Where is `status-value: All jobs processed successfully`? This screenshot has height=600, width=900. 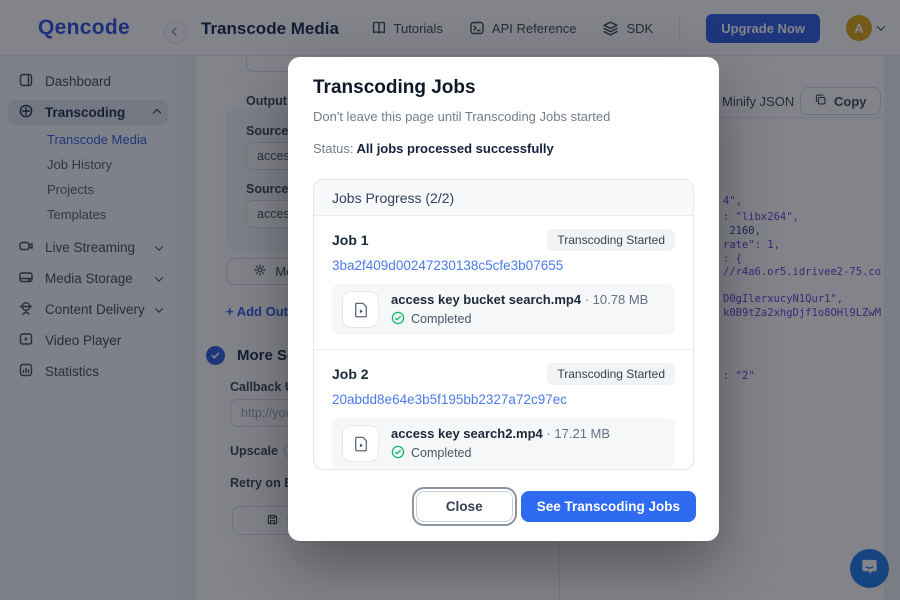
status-value: All jobs processed successfully is located at coordinates (455, 148).